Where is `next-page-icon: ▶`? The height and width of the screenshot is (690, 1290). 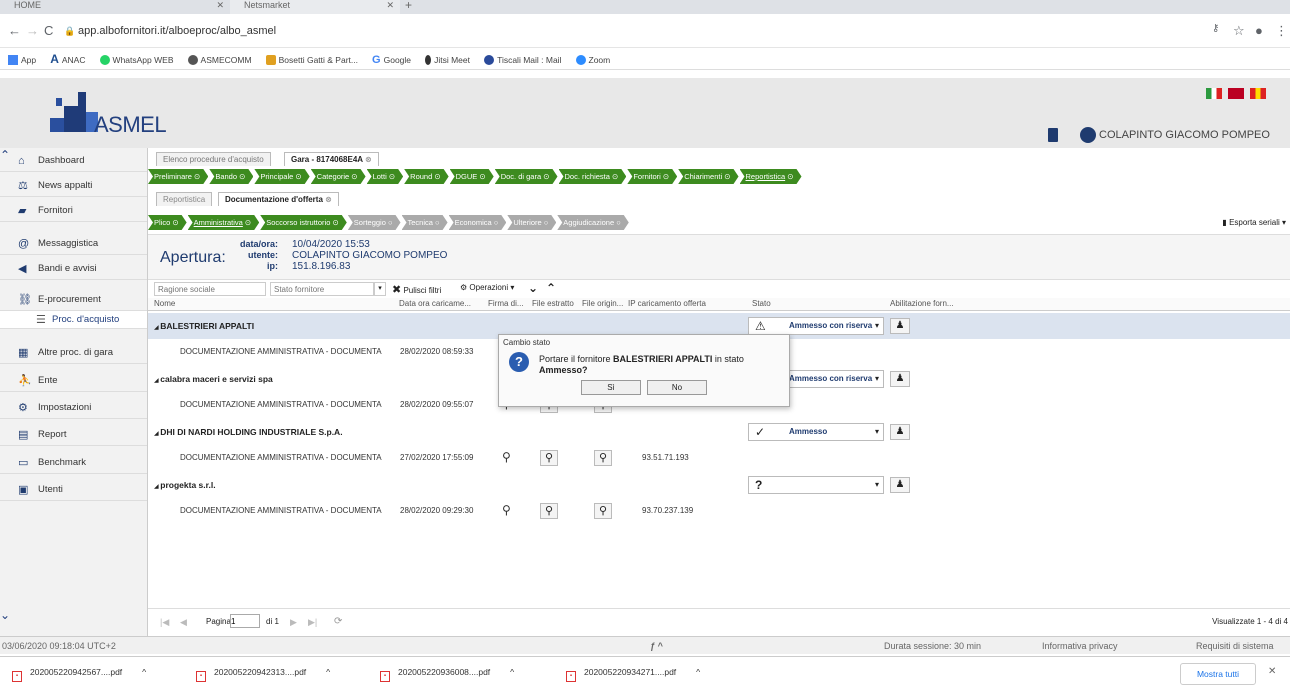
next-page-icon: ▶ is located at coordinates (293, 622).